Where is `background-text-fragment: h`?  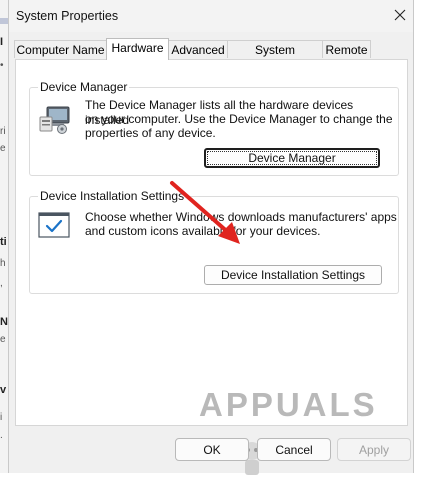
background-text-fragment: h is located at coordinates (3, 263).